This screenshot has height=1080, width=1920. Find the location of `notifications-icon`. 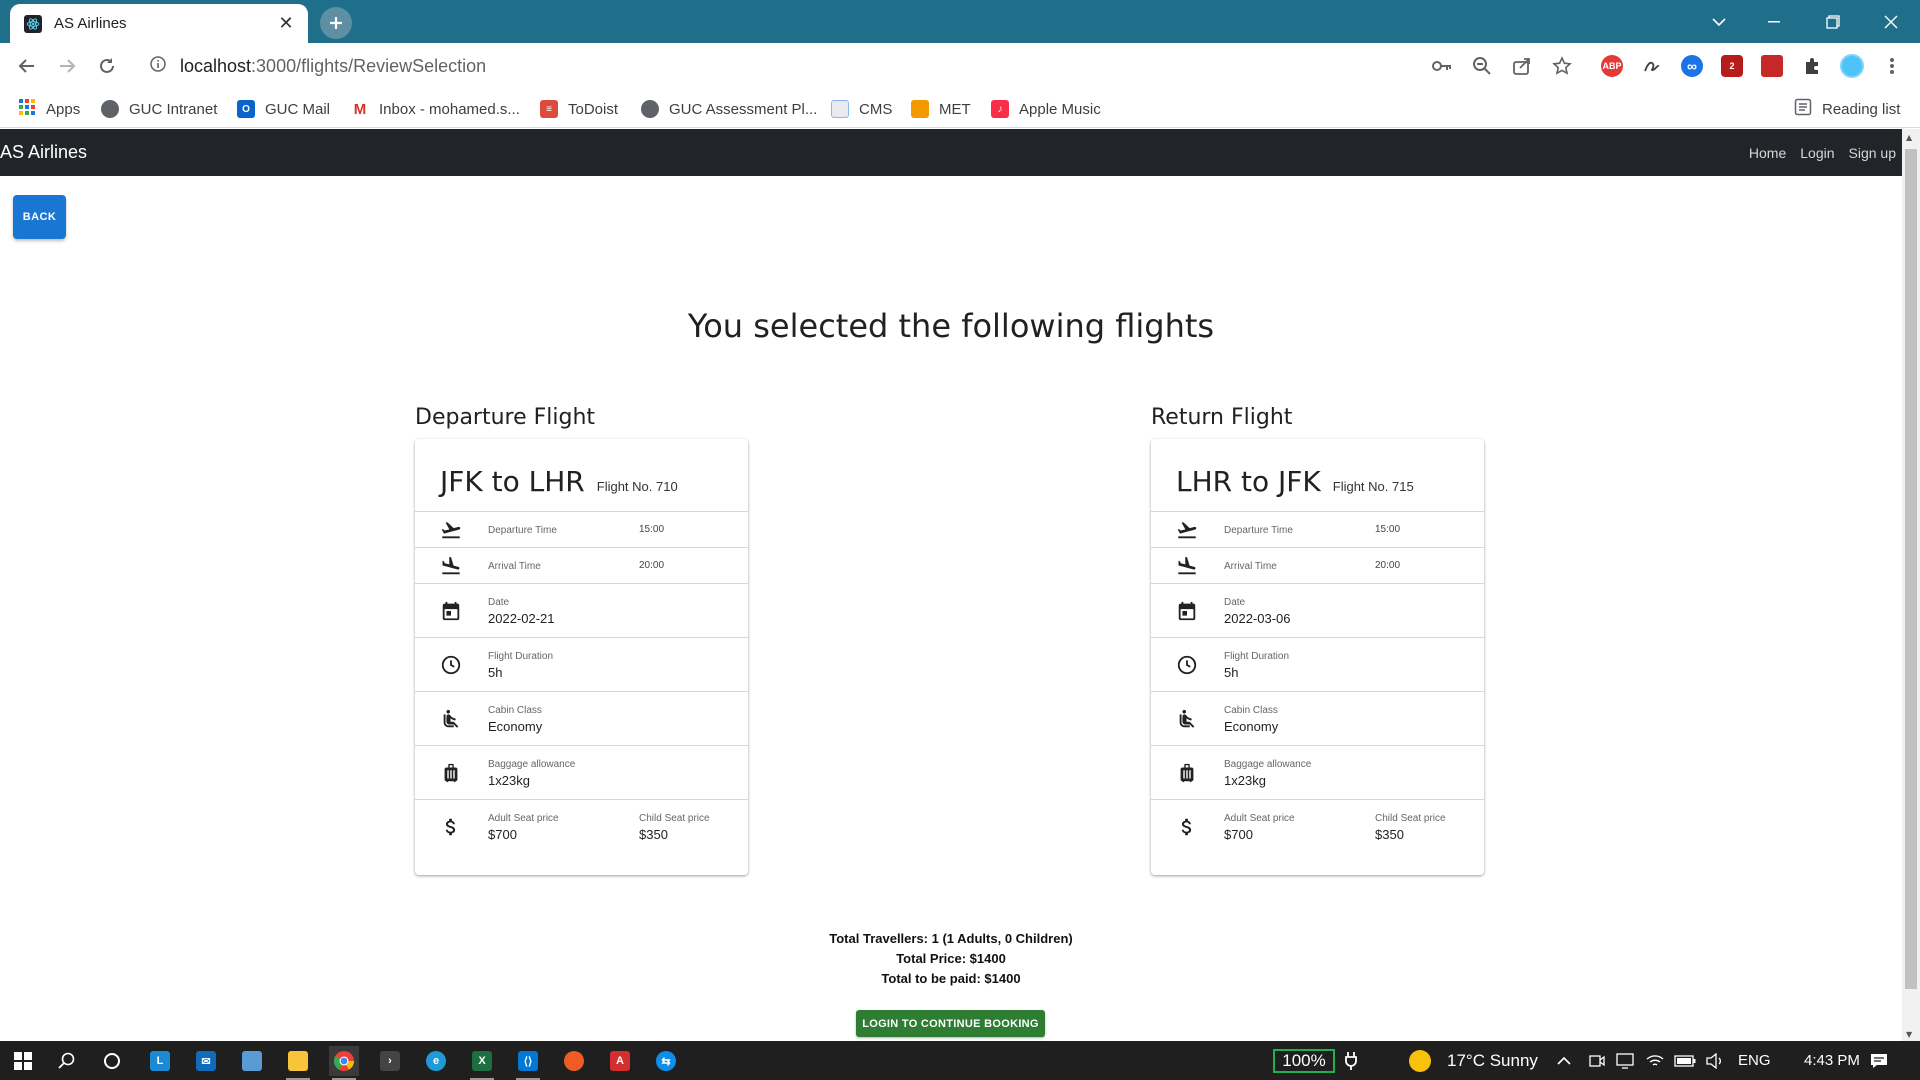

notifications-icon is located at coordinates (1879, 1061).